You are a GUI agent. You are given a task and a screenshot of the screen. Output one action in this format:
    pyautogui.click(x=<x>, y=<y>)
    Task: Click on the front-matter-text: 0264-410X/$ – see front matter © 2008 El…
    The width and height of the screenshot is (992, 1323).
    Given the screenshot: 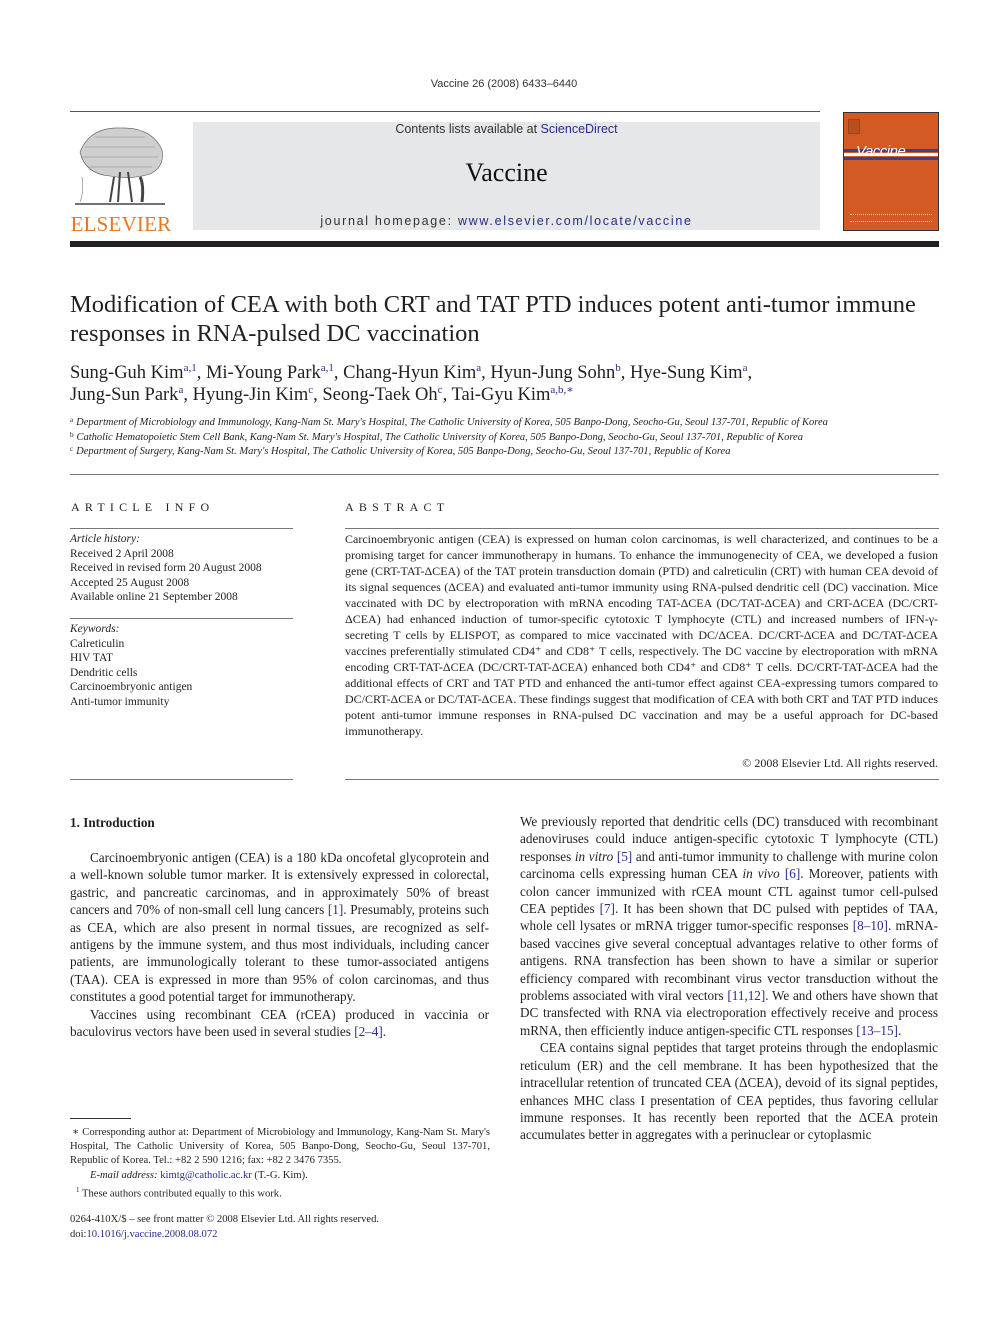 What is the action you would take?
    pyautogui.click(x=225, y=1219)
    